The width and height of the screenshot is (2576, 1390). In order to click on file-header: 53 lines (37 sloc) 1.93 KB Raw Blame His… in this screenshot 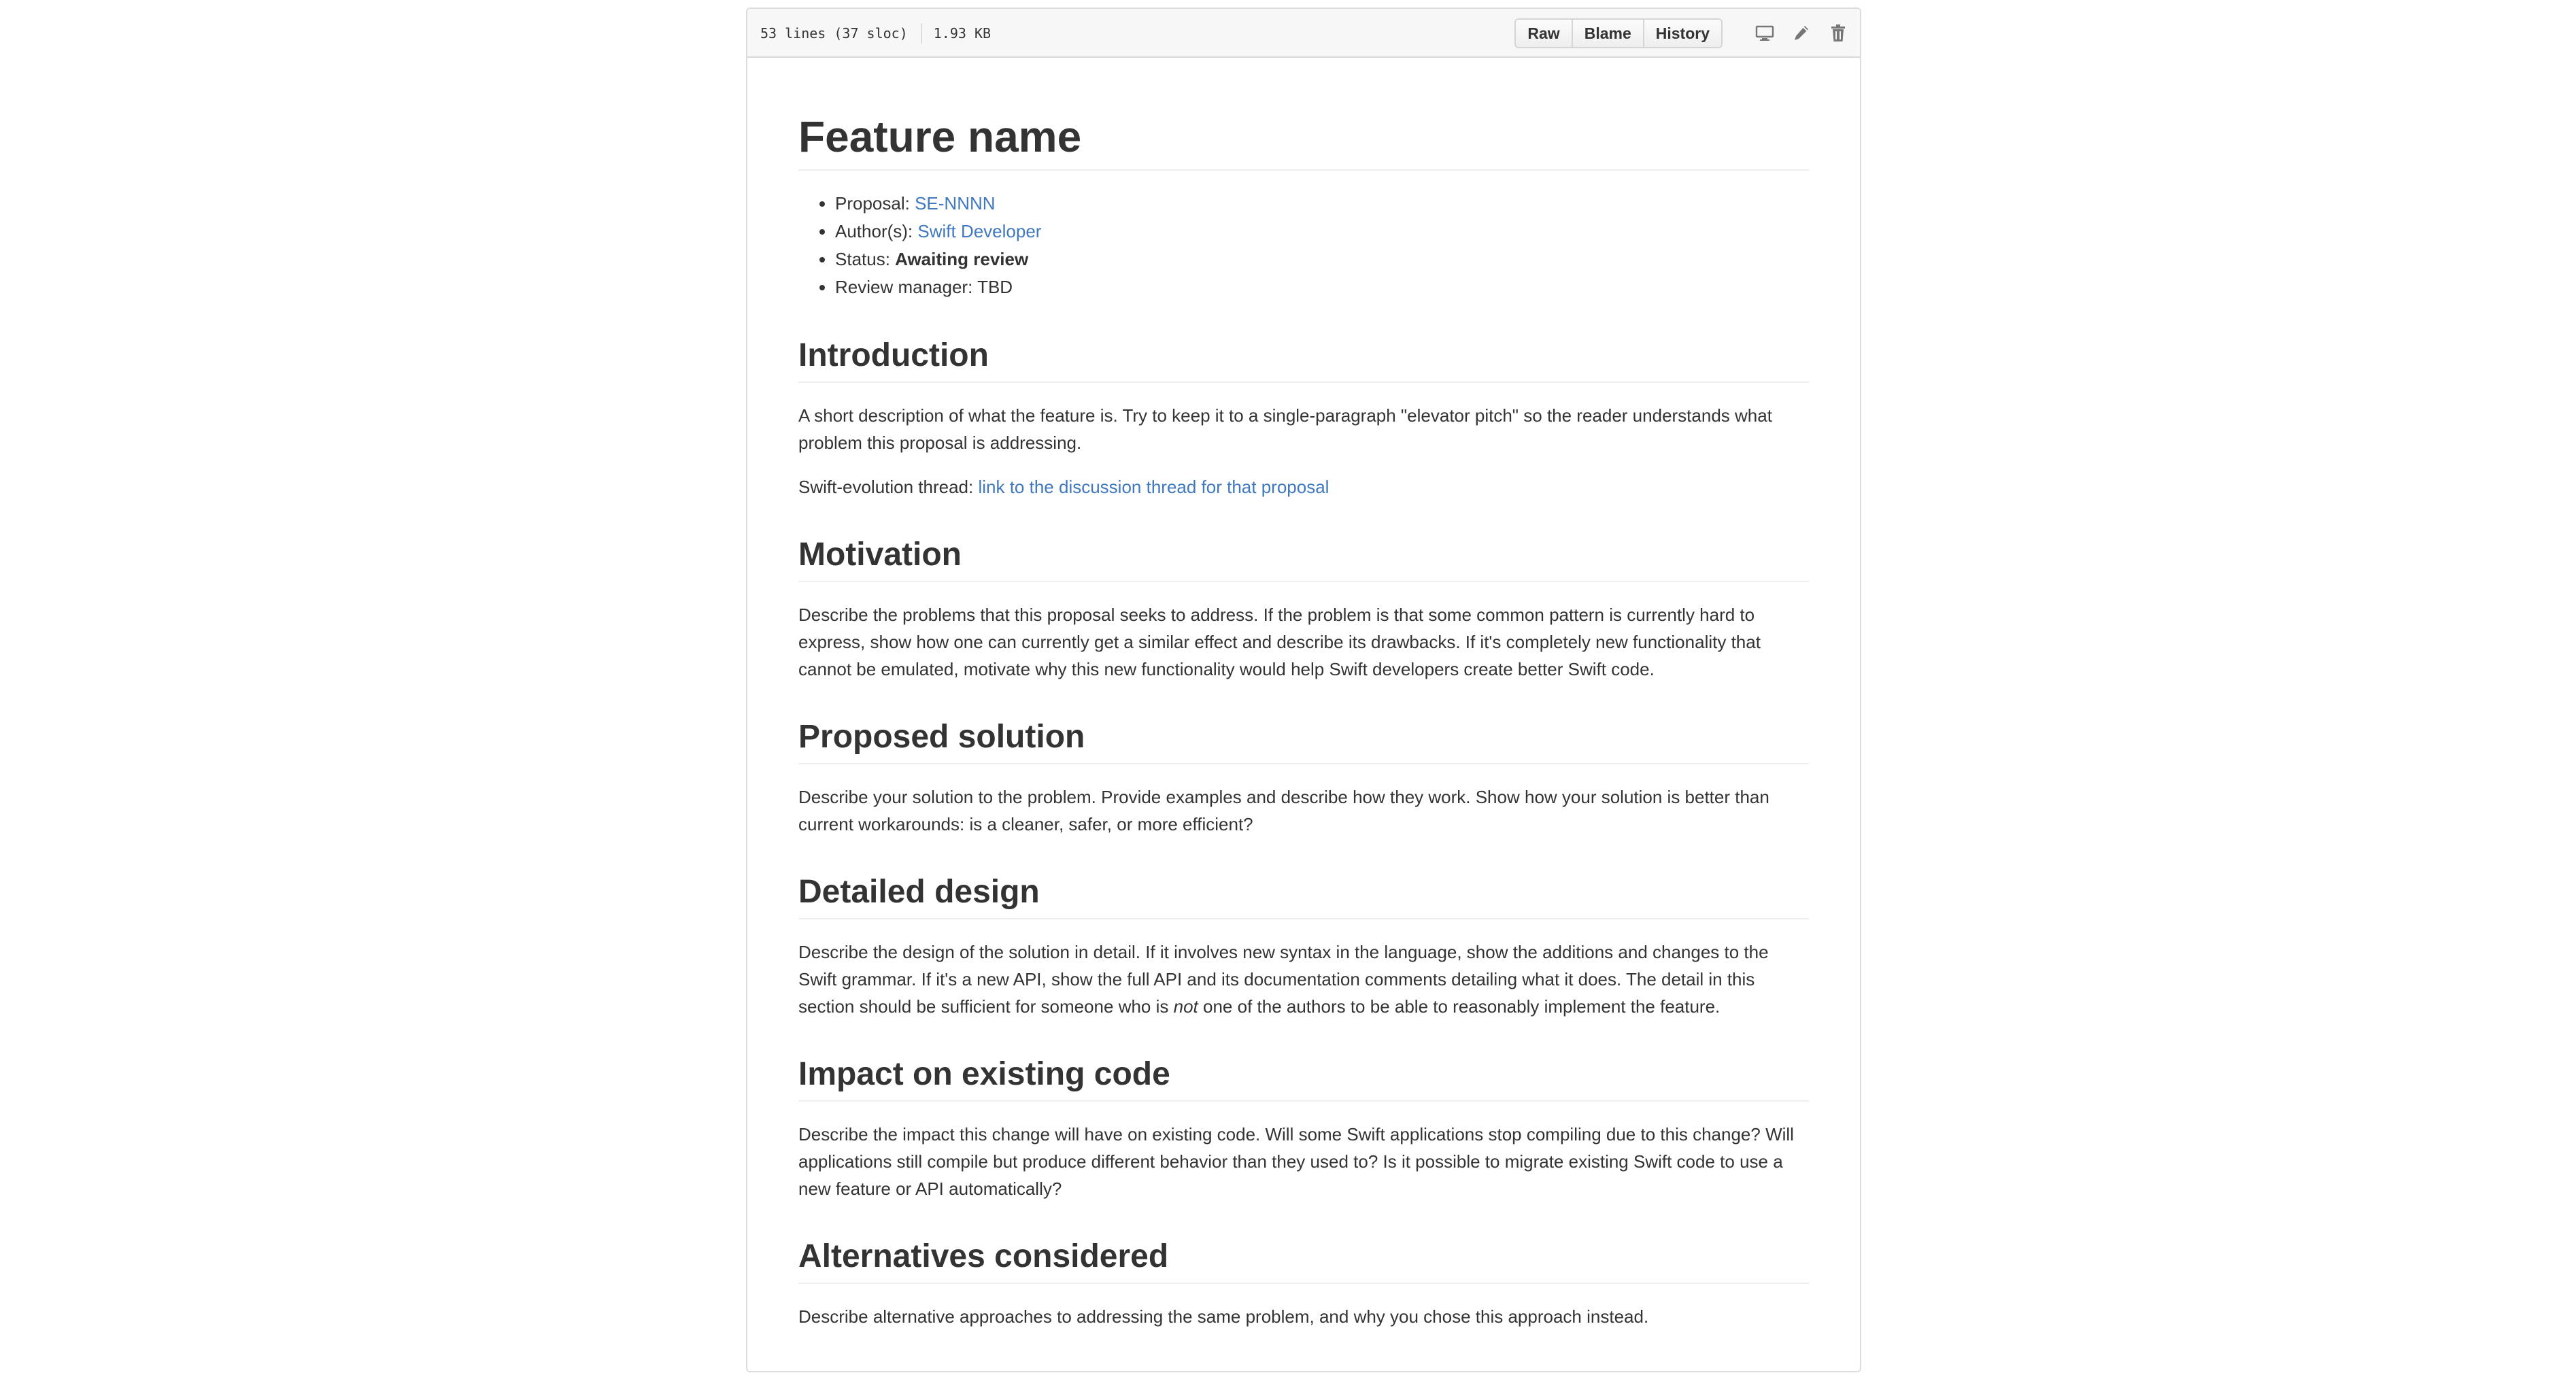, I will do `click(1303, 33)`.